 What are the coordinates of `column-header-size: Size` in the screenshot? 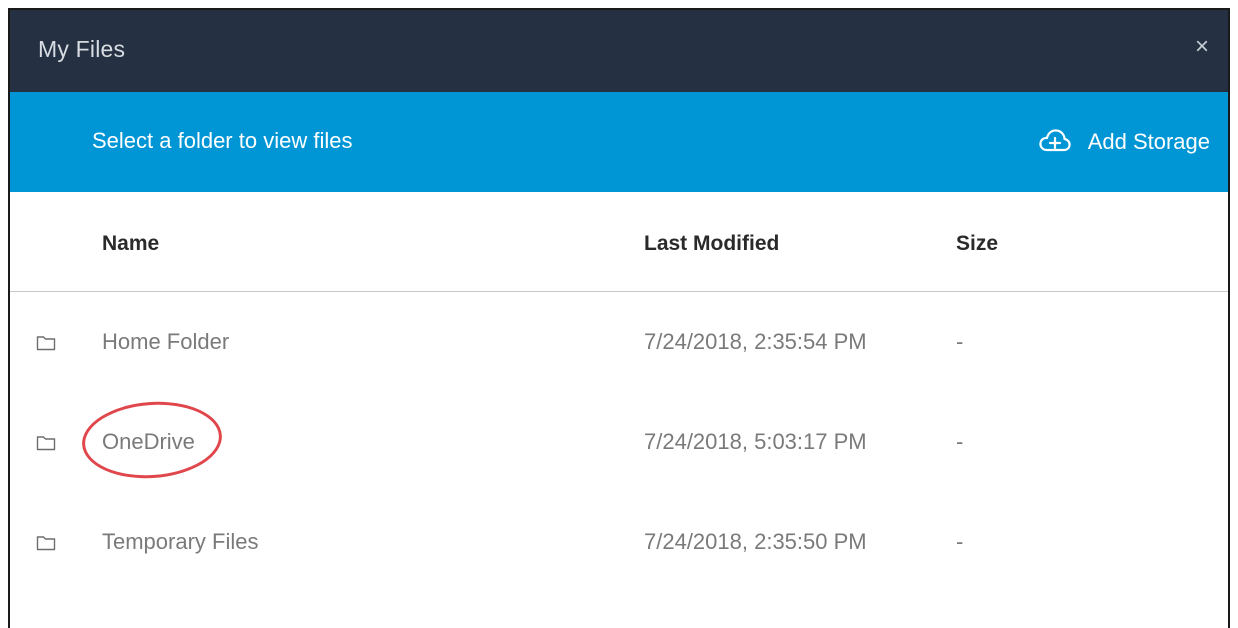 It's located at (977, 244).